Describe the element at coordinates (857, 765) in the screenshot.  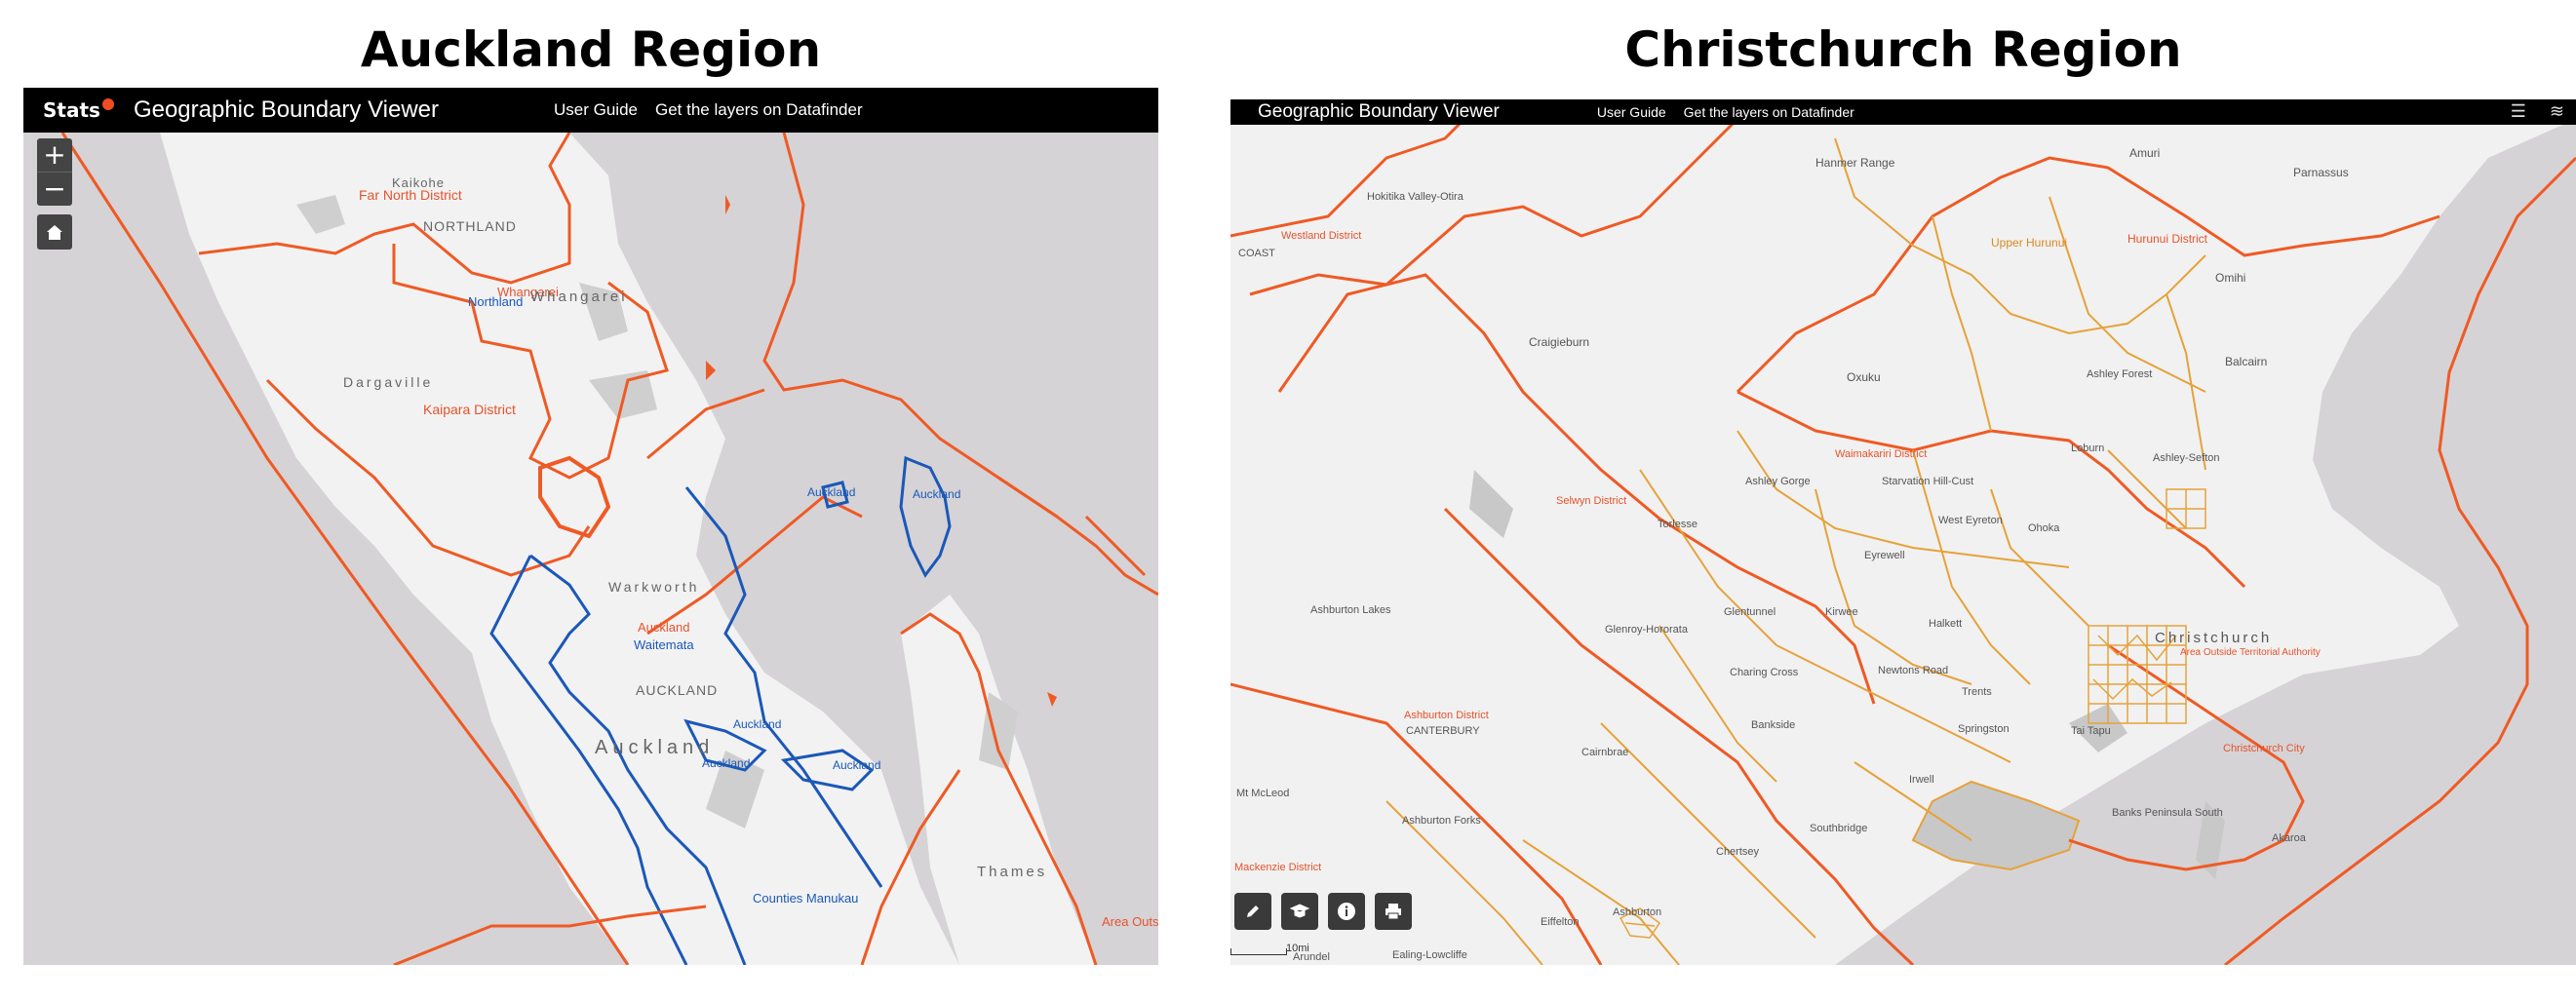
I see `label-auckland-blue-5: Auckland` at that location.